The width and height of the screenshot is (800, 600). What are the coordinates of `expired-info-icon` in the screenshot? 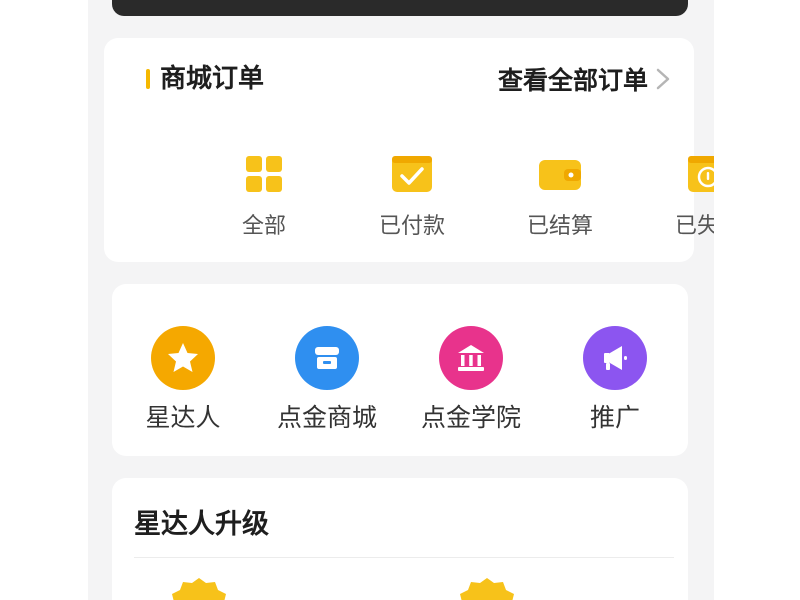 It's located at (701, 174).